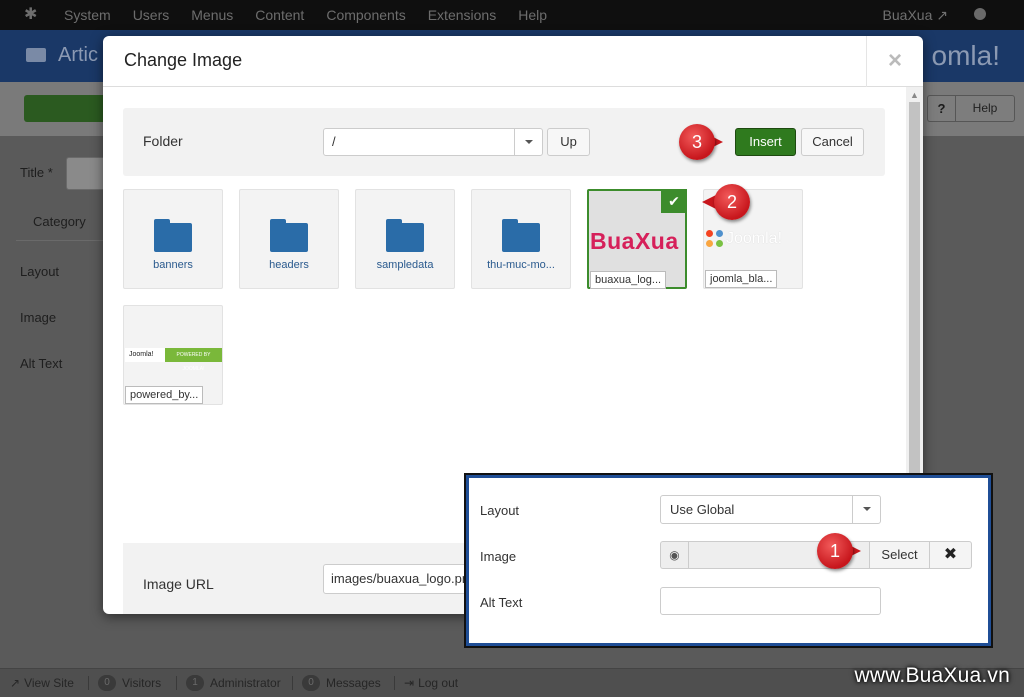  What do you see at coordinates (715, 239) in the screenshot?
I see `joomla-star-icon` at bounding box center [715, 239].